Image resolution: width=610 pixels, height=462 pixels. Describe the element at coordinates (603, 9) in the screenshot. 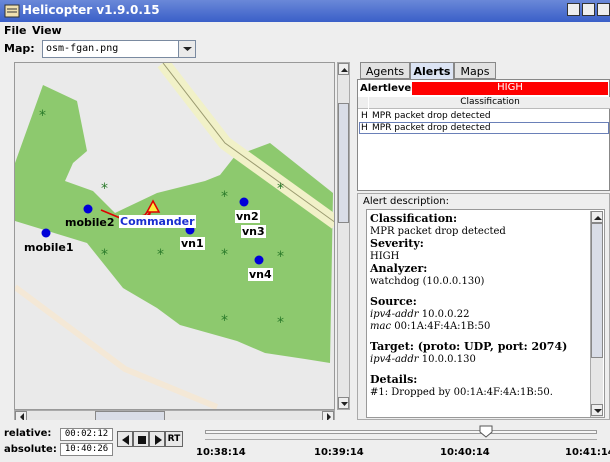

I see `close-button` at that location.